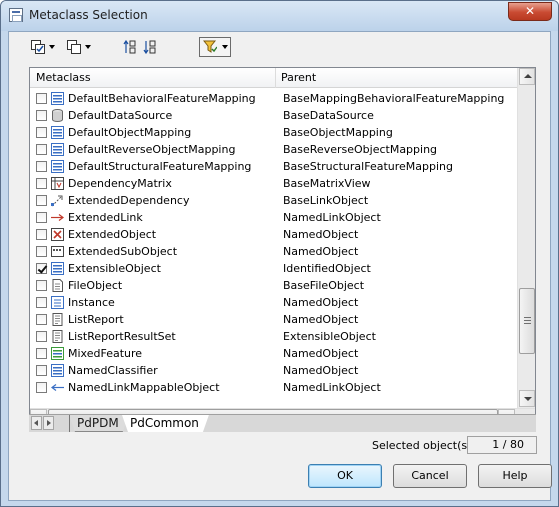 The width and height of the screenshot is (559, 507). Describe the element at coordinates (527, 398) in the screenshot. I see `scroll-down-button` at that location.